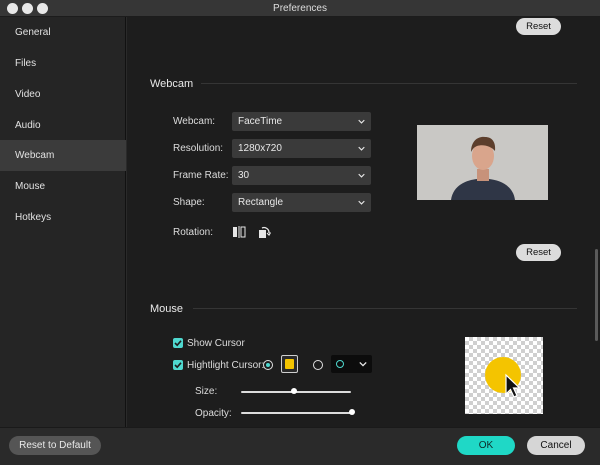  I want to click on sidebar-item-webcam: Webcam, so click(63, 155).